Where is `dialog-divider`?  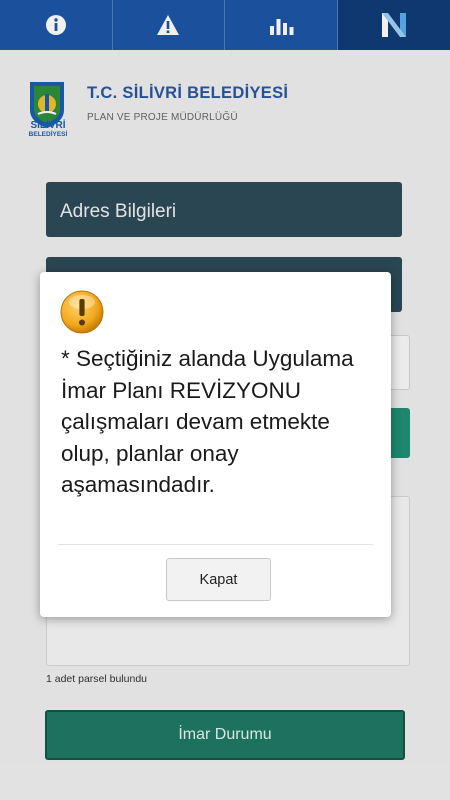 dialog-divider is located at coordinates (215, 544).